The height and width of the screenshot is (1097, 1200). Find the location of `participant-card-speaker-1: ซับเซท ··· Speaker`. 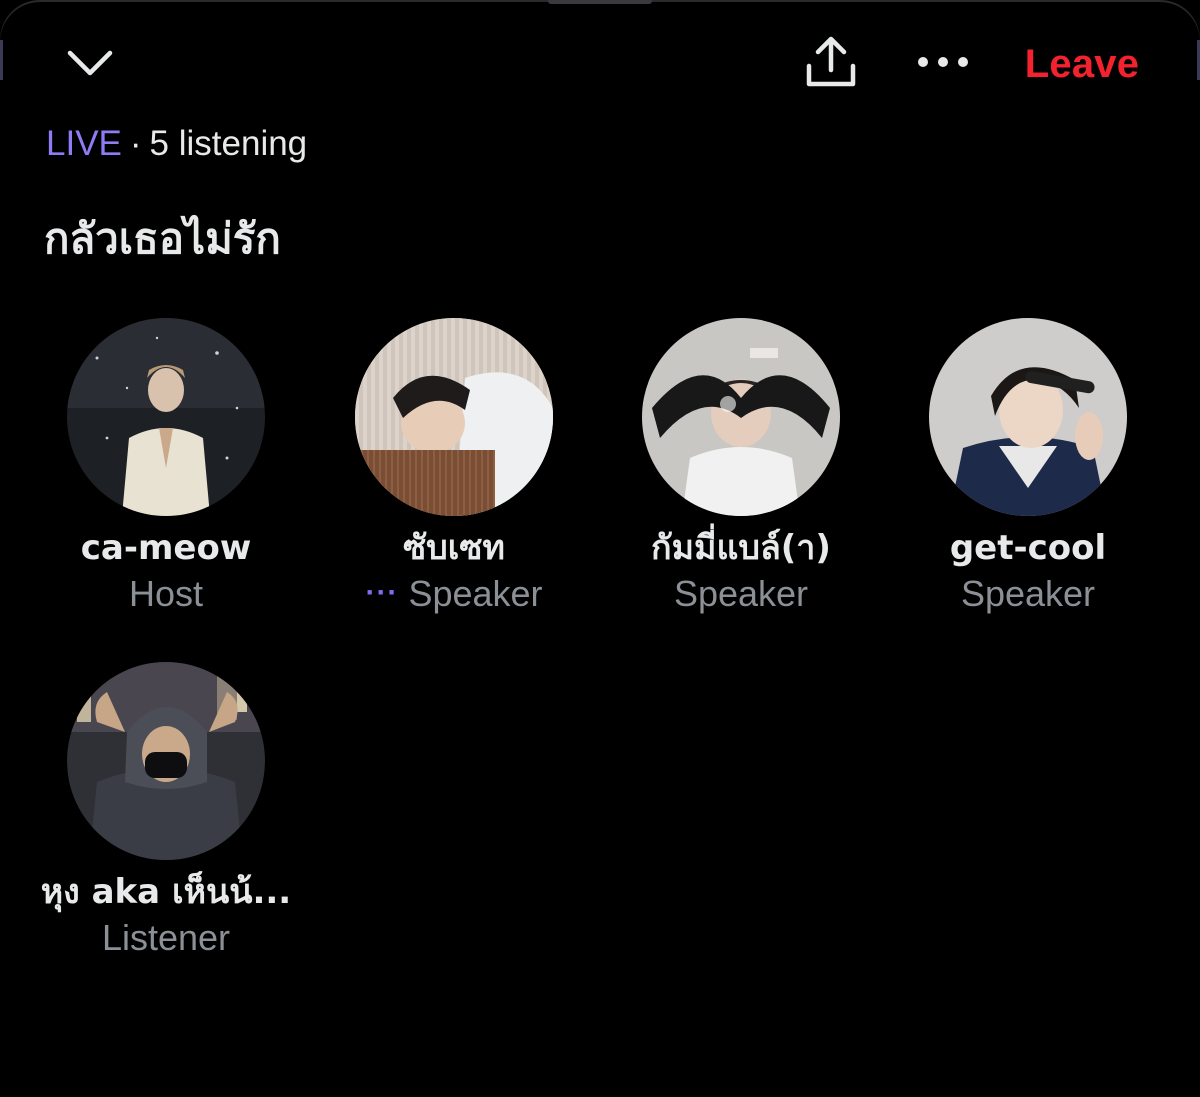

participant-card-speaker-1: ซับเซท ··· Speaker is located at coordinates (454, 469).